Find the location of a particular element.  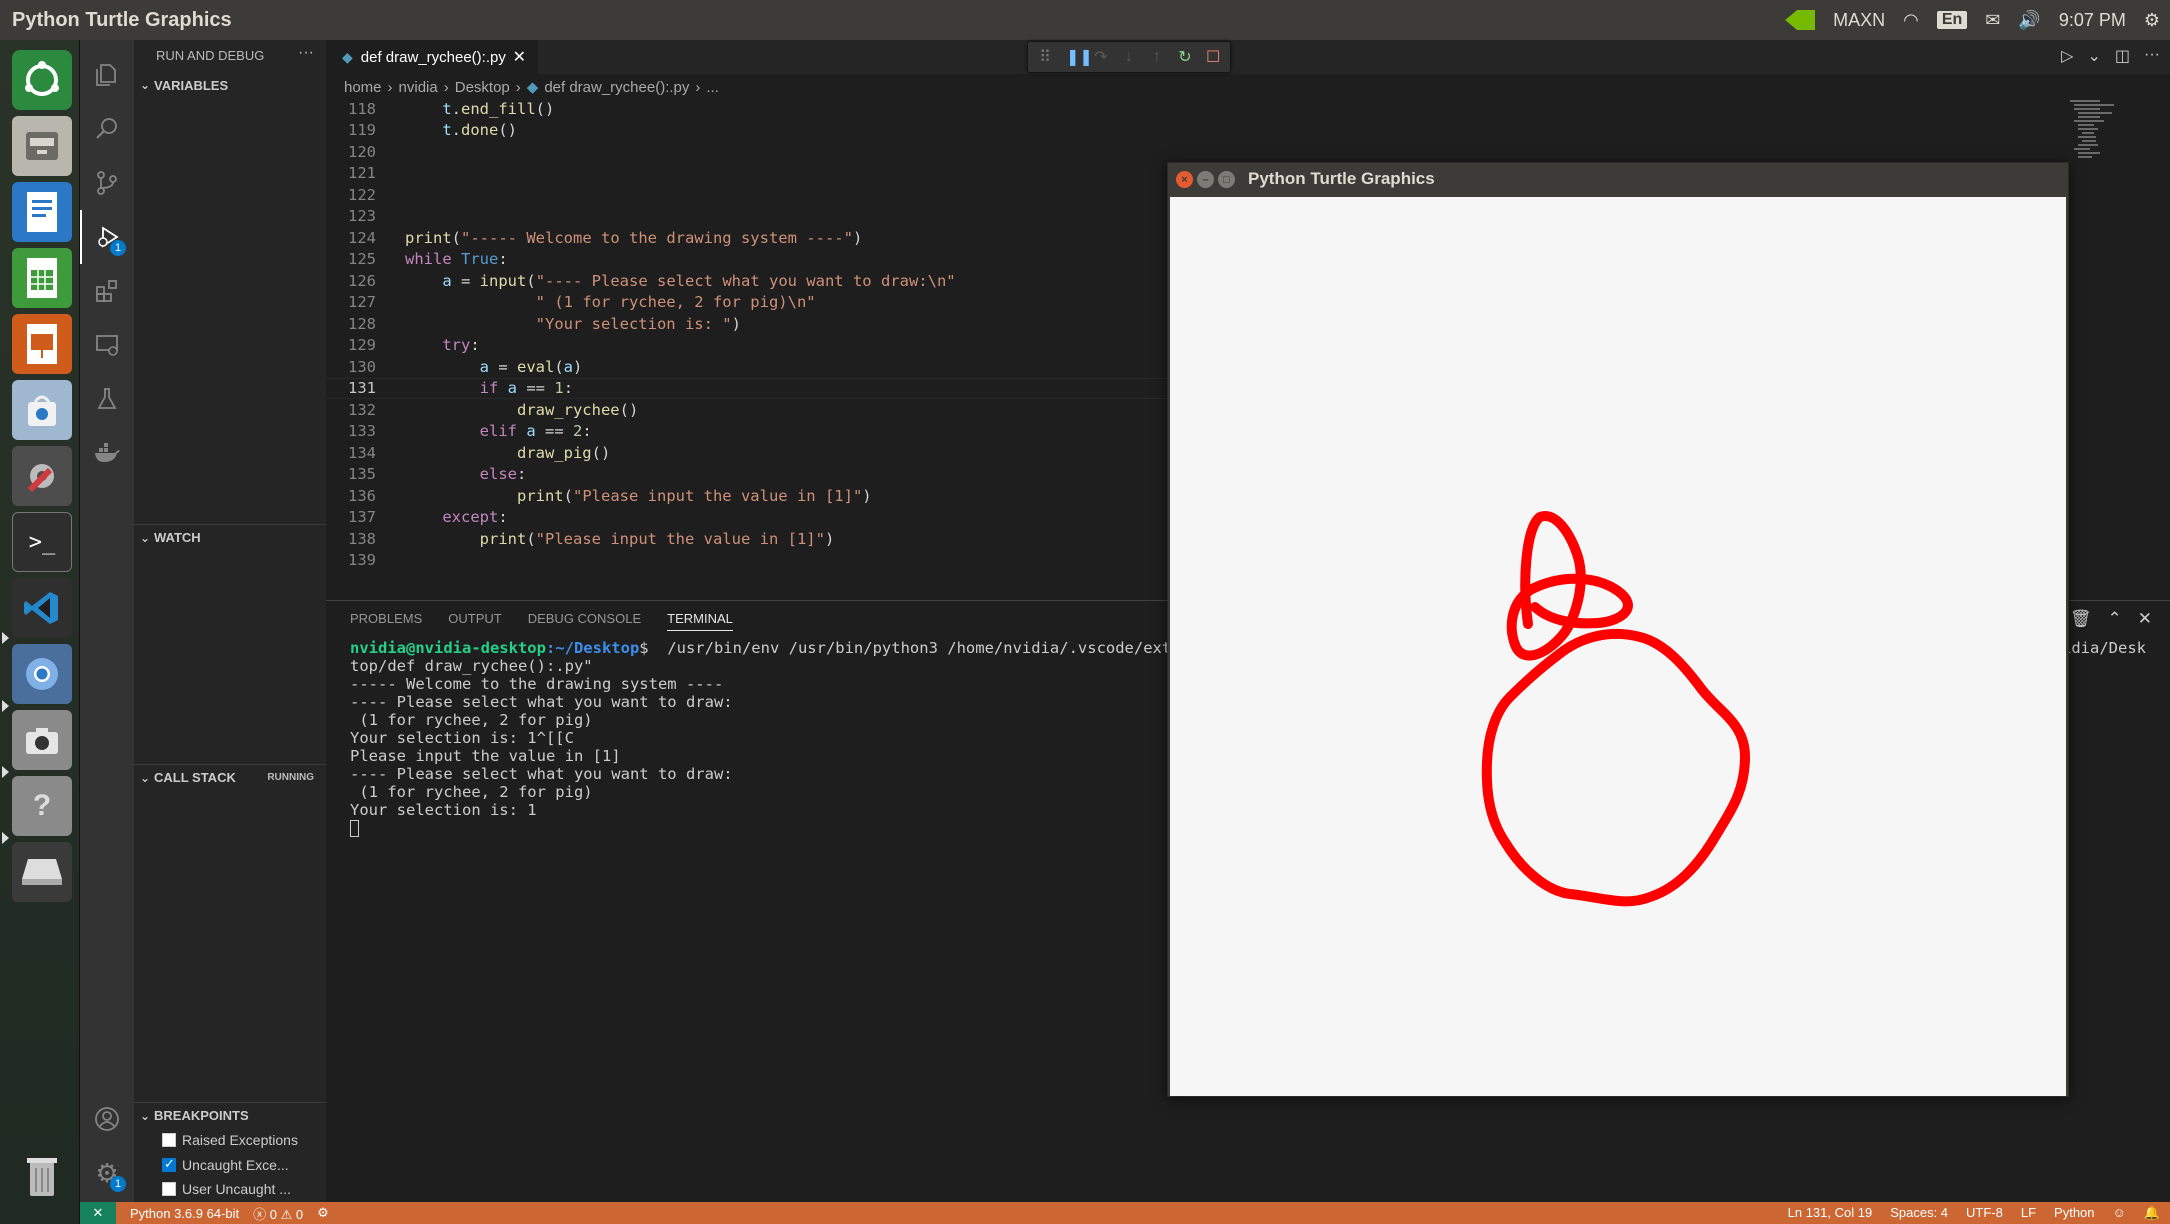

drive-icon is located at coordinates (42, 872).